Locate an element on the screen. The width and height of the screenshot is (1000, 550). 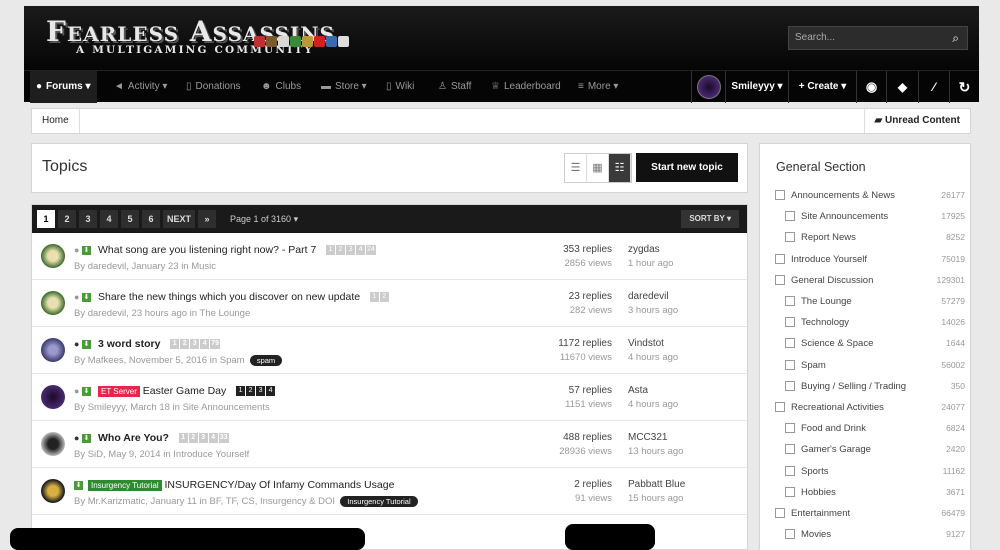
topic-tag: spam is located at coordinates (266, 360).